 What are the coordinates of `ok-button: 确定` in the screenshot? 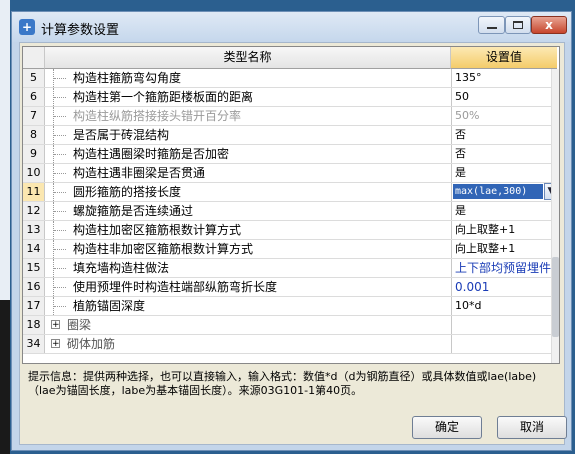 It's located at (447, 427).